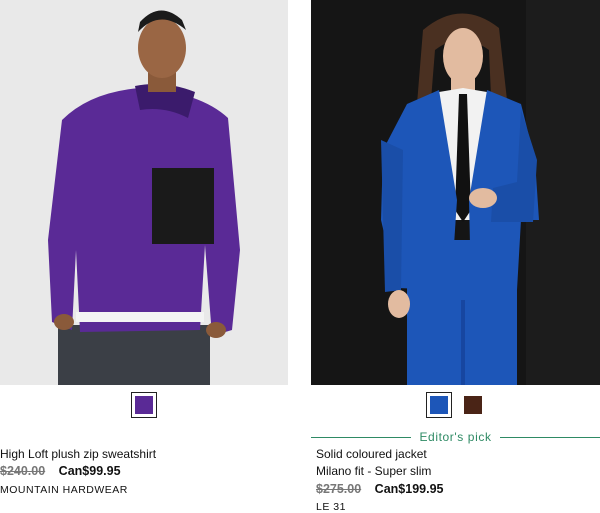 This screenshot has height=513, width=600. I want to click on sale-price: Can$199.95, so click(409, 489).